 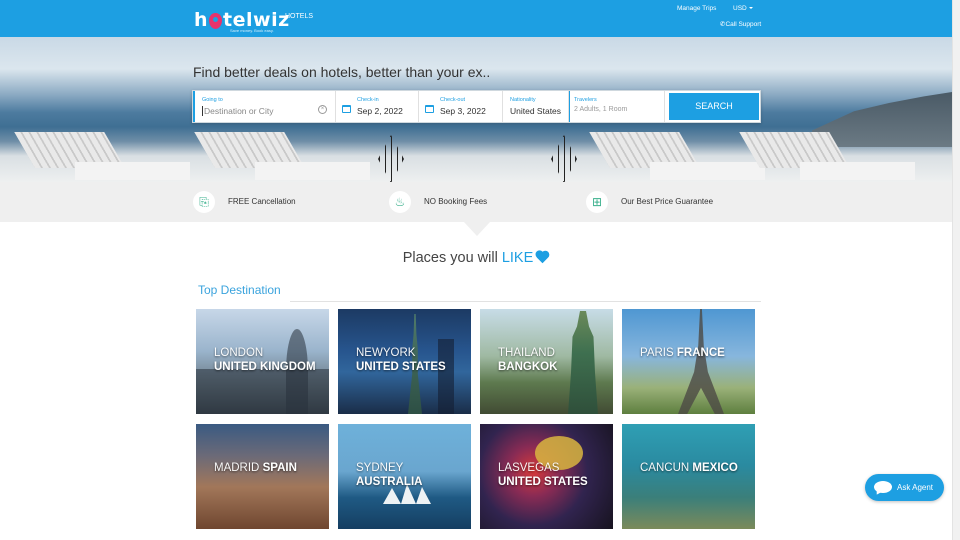 I want to click on places-title-highlight: LIKE, so click(x=517, y=258).